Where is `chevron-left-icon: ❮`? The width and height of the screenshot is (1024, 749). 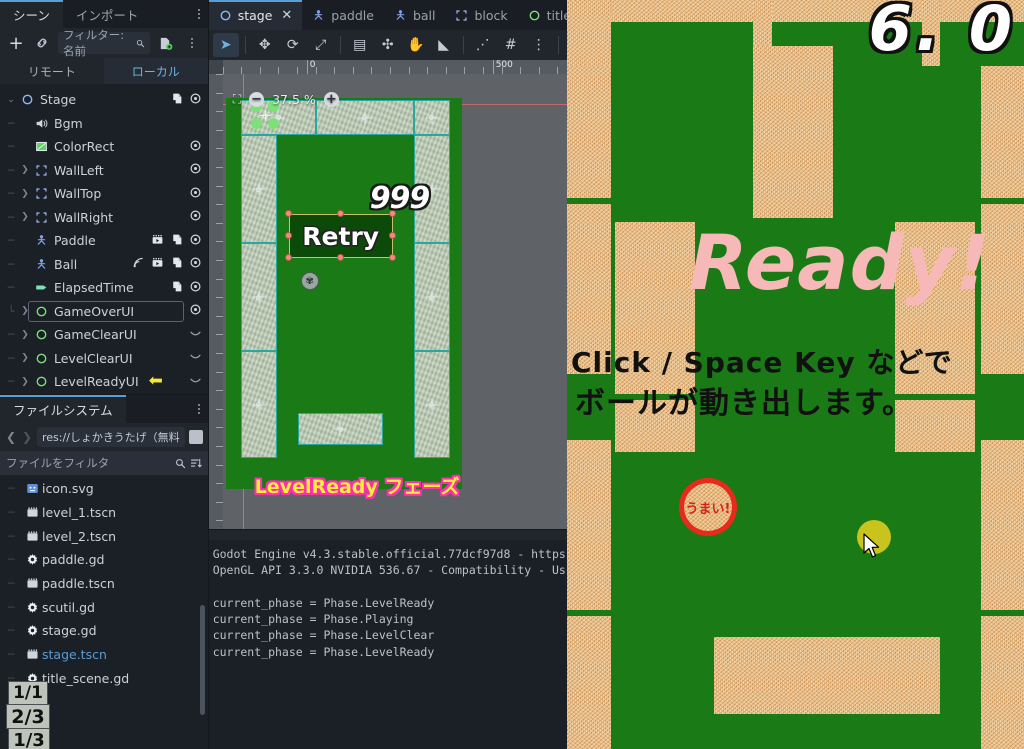 chevron-left-icon: ❮ is located at coordinates (11, 437).